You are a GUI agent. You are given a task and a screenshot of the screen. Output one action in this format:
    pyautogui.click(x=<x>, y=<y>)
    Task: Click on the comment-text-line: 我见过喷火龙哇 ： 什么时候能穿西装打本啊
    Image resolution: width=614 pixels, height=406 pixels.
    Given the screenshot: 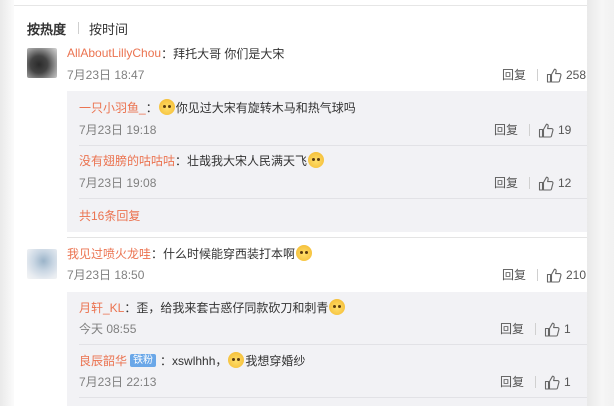 What is the action you would take?
    pyautogui.click(x=190, y=253)
    